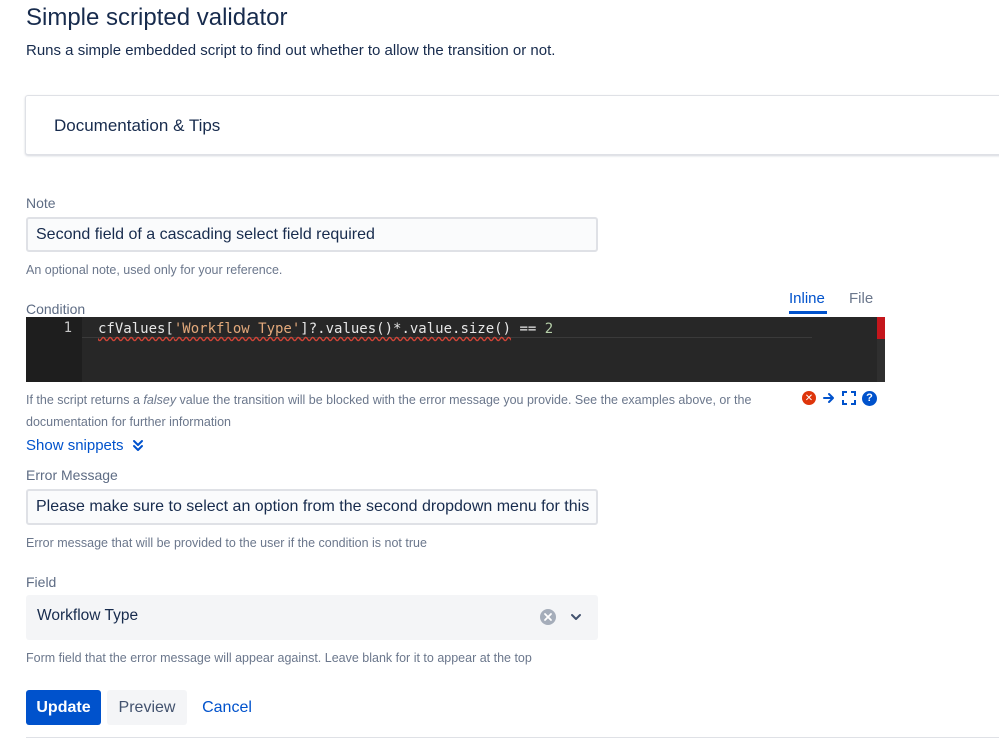  Describe the element at coordinates (836, 303) in the screenshot. I see `condition-tabs: Inline File` at that location.